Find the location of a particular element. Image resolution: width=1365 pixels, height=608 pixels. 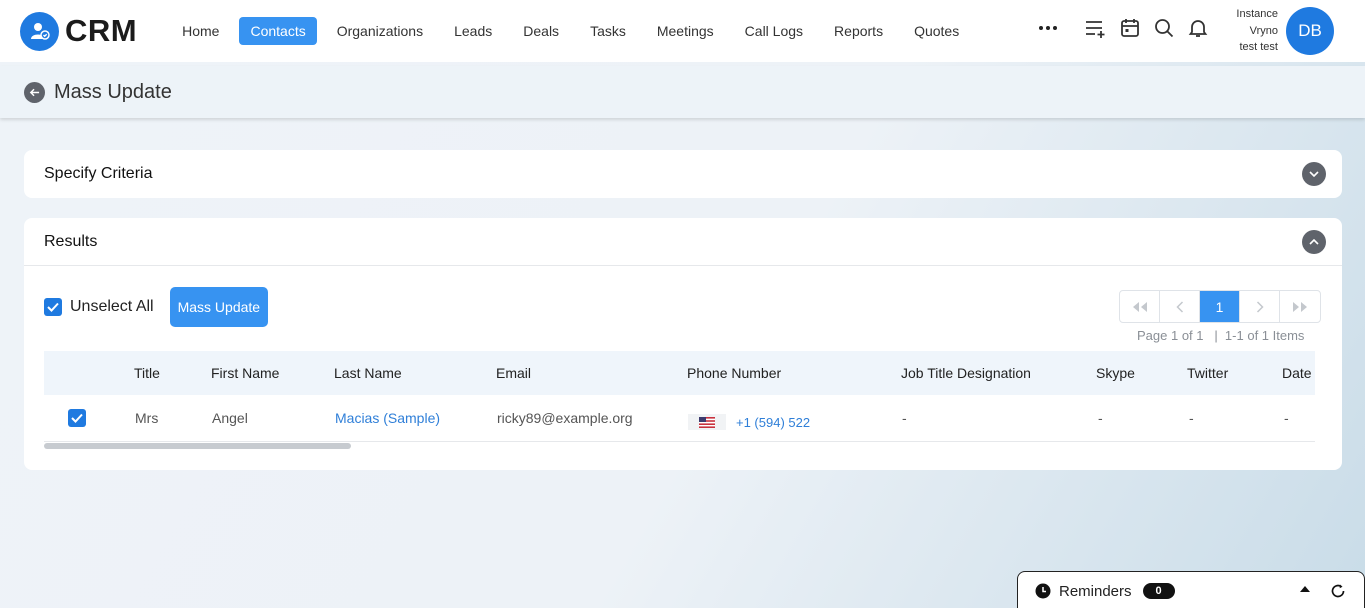

user-line-2: Vryno is located at coordinates (1263, 30).